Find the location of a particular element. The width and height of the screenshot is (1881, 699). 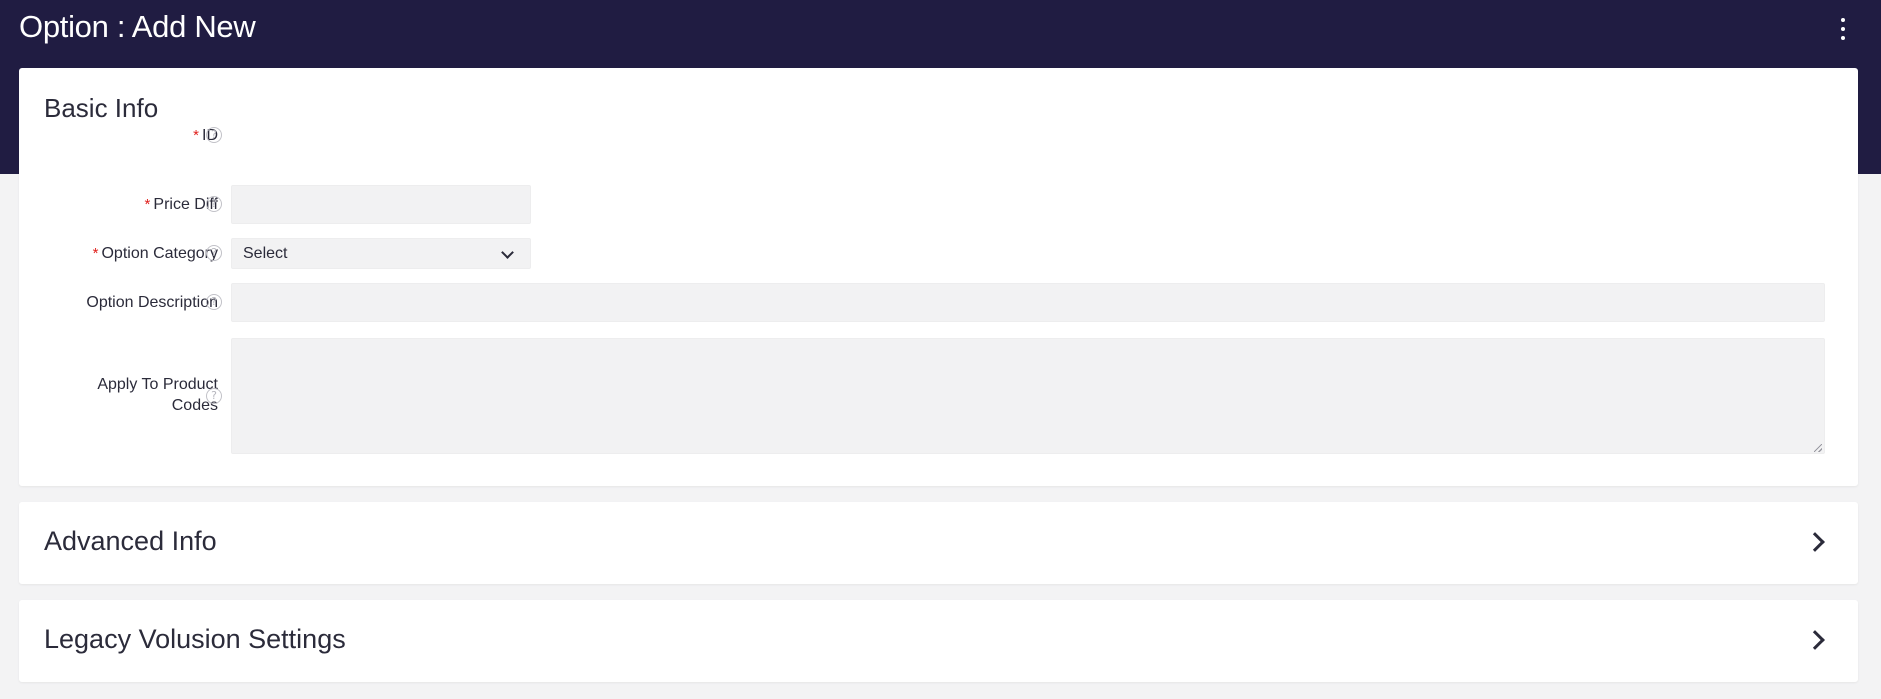

option-category-label: * Option Category is located at coordinates (155, 253).